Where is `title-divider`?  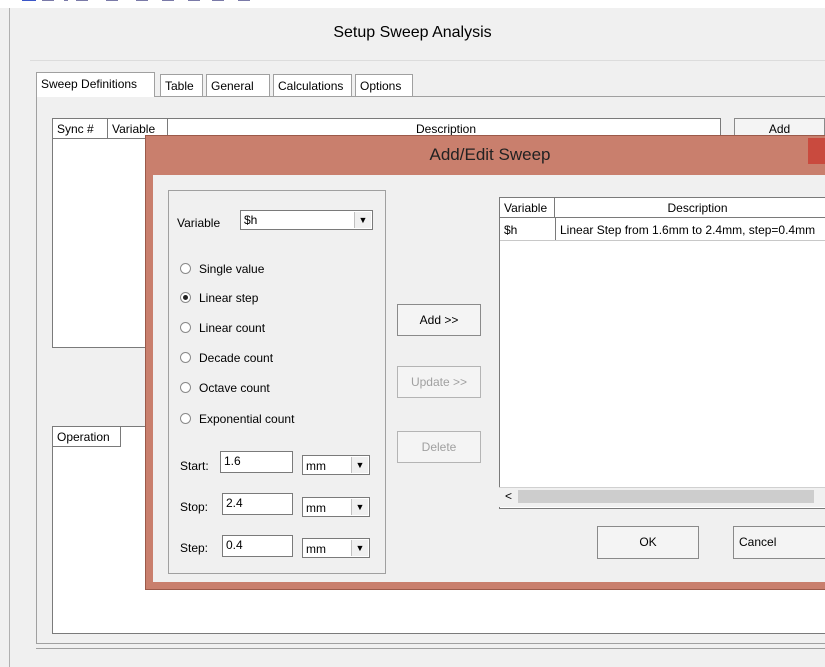
title-divider is located at coordinates (427, 60).